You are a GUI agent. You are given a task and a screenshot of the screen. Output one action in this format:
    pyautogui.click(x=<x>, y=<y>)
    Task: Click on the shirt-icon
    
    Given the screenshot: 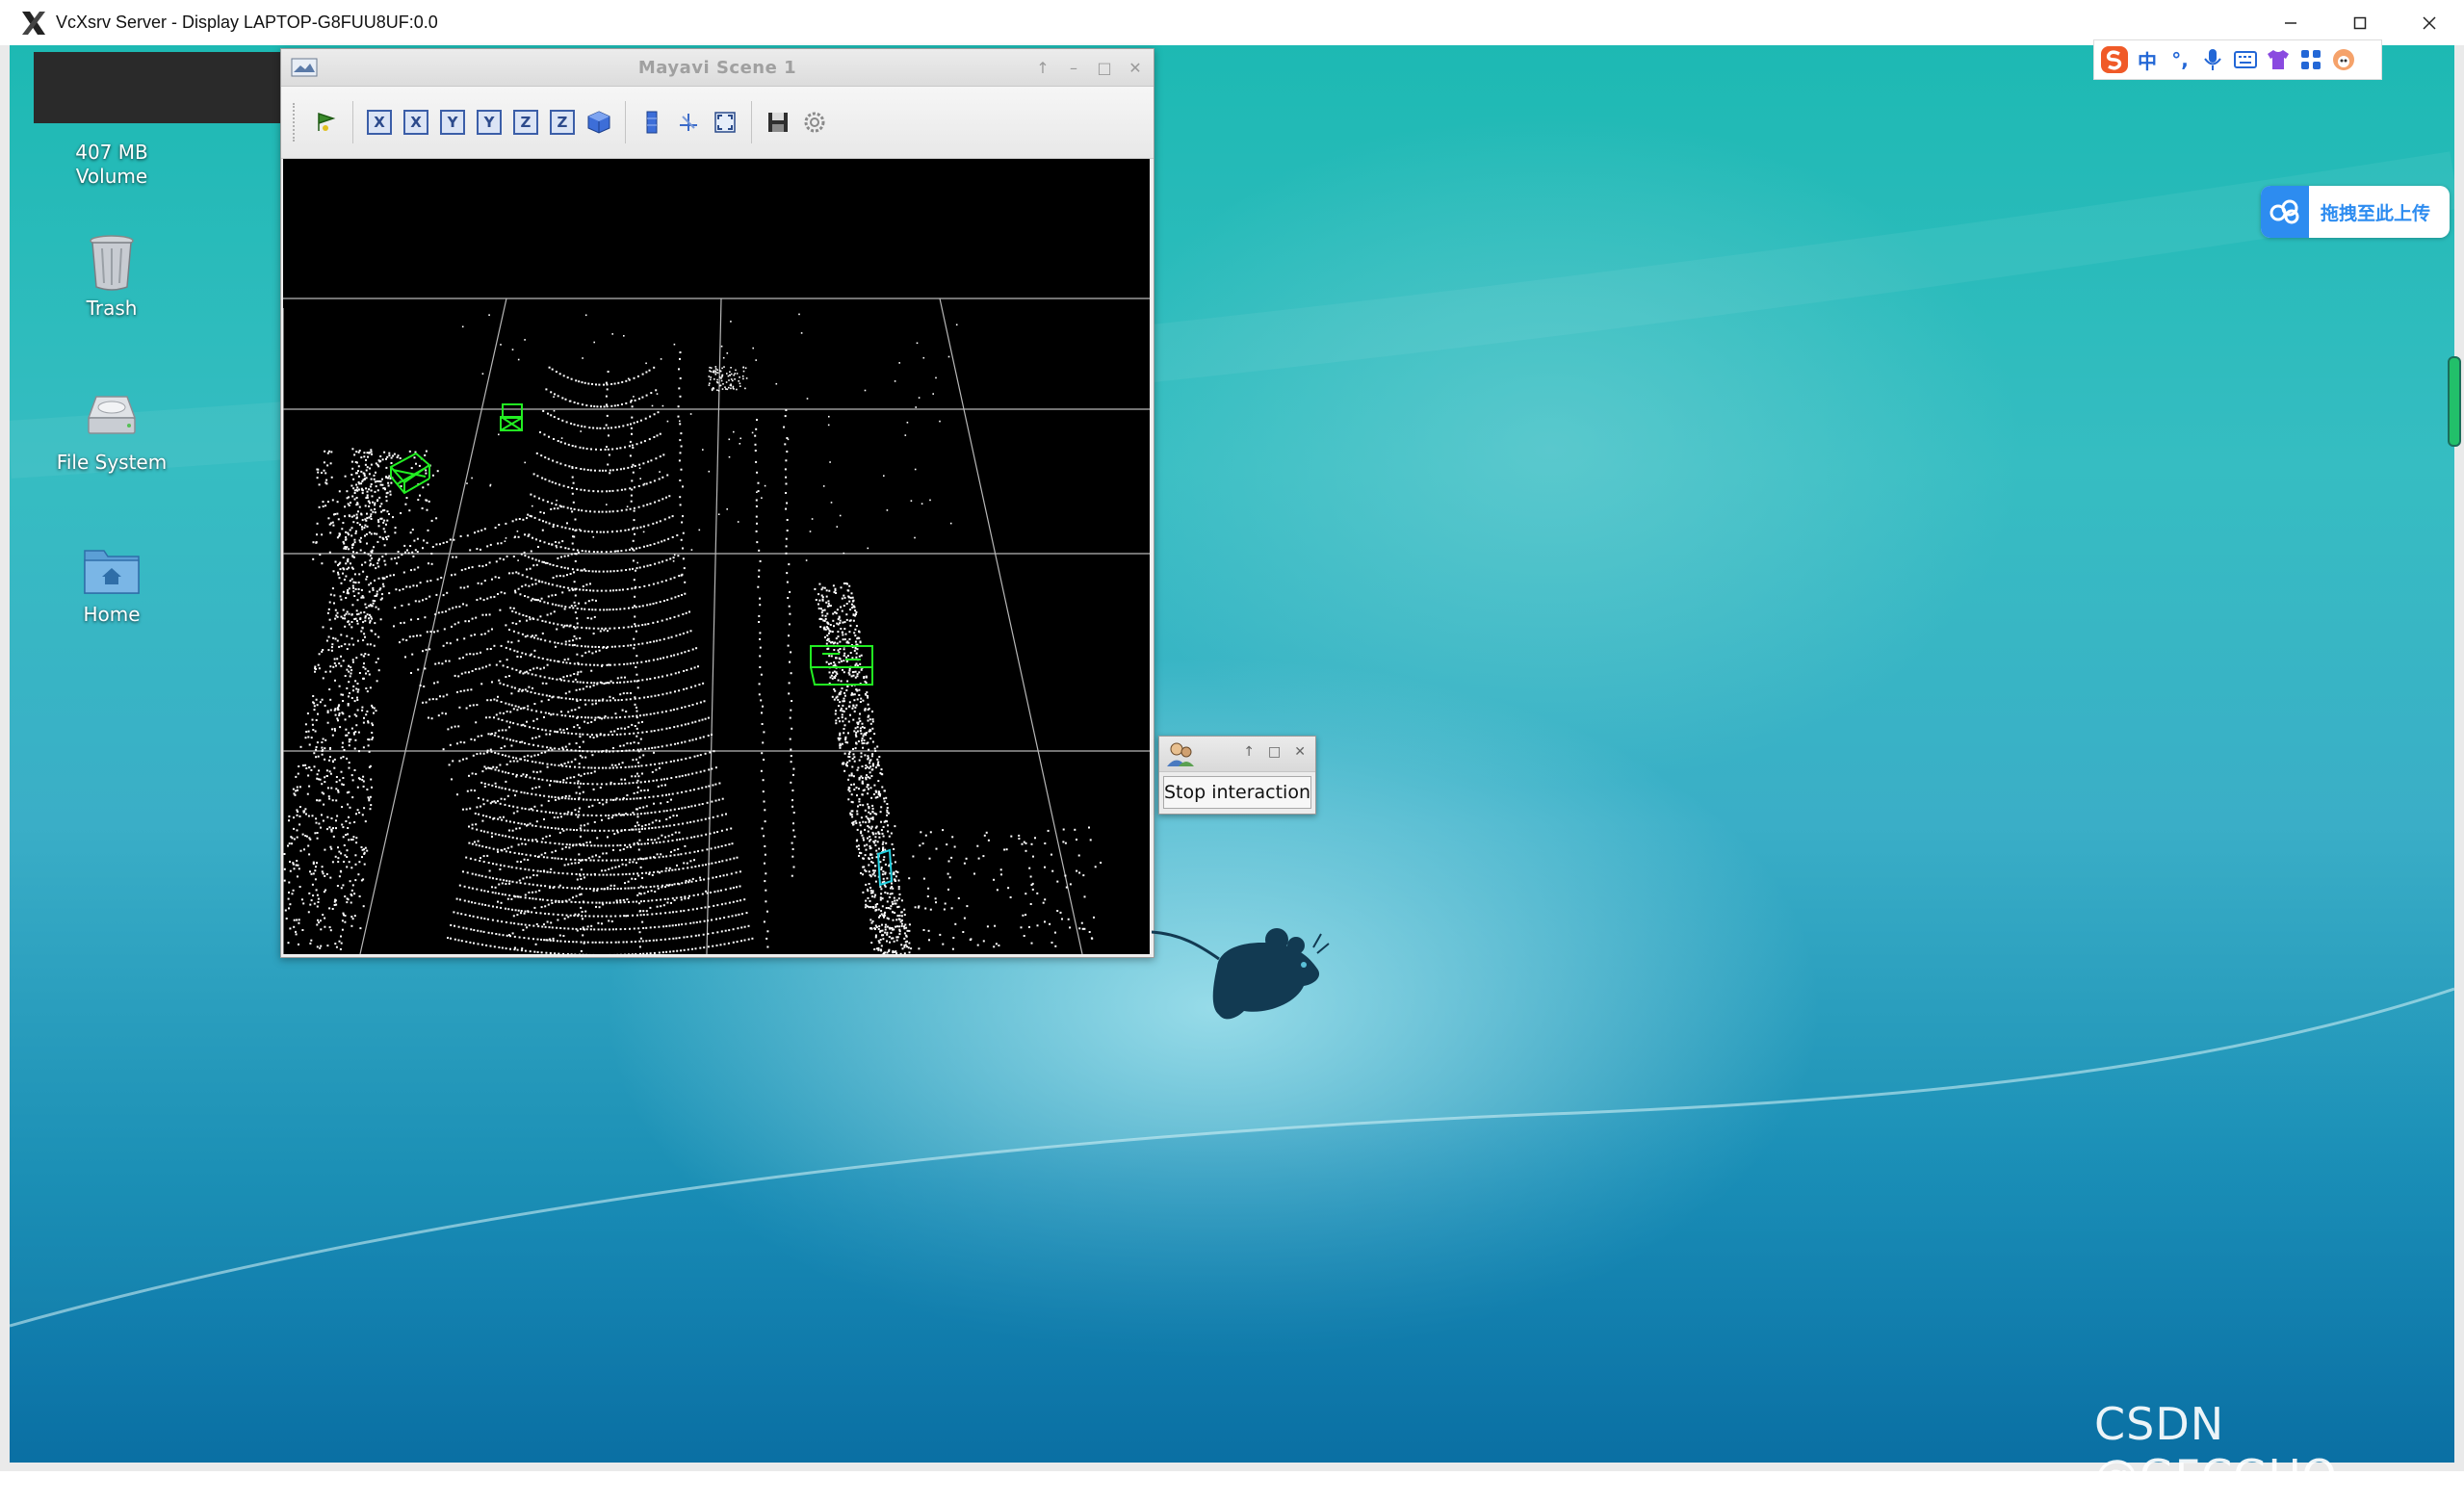 What is the action you would take?
    pyautogui.click(x=2278, y=59)
    